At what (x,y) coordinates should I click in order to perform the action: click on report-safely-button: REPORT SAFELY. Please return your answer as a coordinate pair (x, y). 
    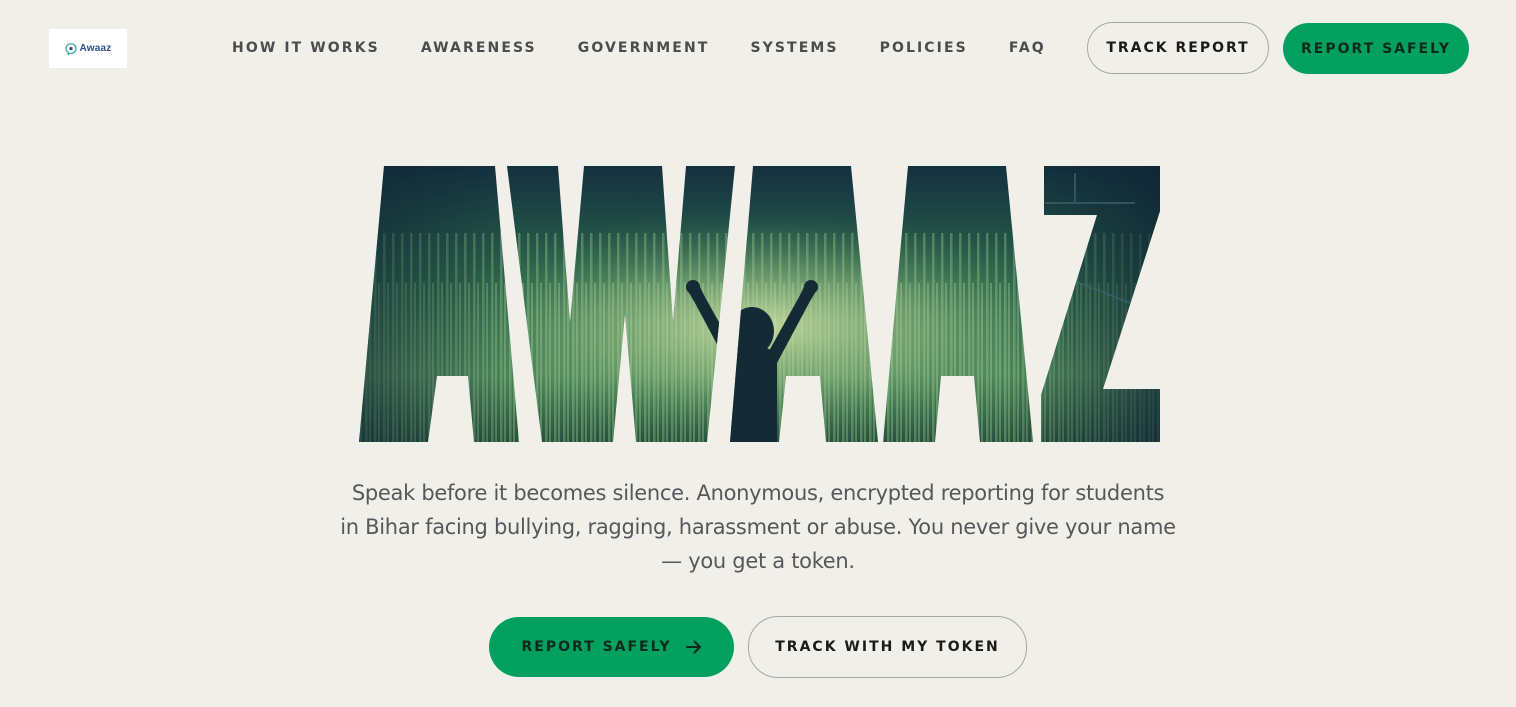
    Looking at the image, I should click on (611, 647).